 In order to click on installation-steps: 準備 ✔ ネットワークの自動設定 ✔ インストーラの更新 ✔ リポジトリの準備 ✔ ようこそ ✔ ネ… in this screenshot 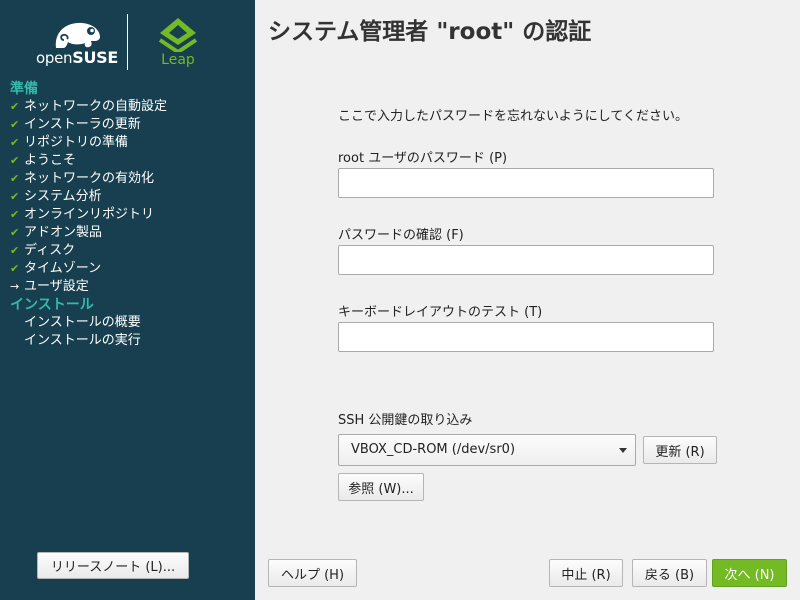, I will do `click(130, 215)`.